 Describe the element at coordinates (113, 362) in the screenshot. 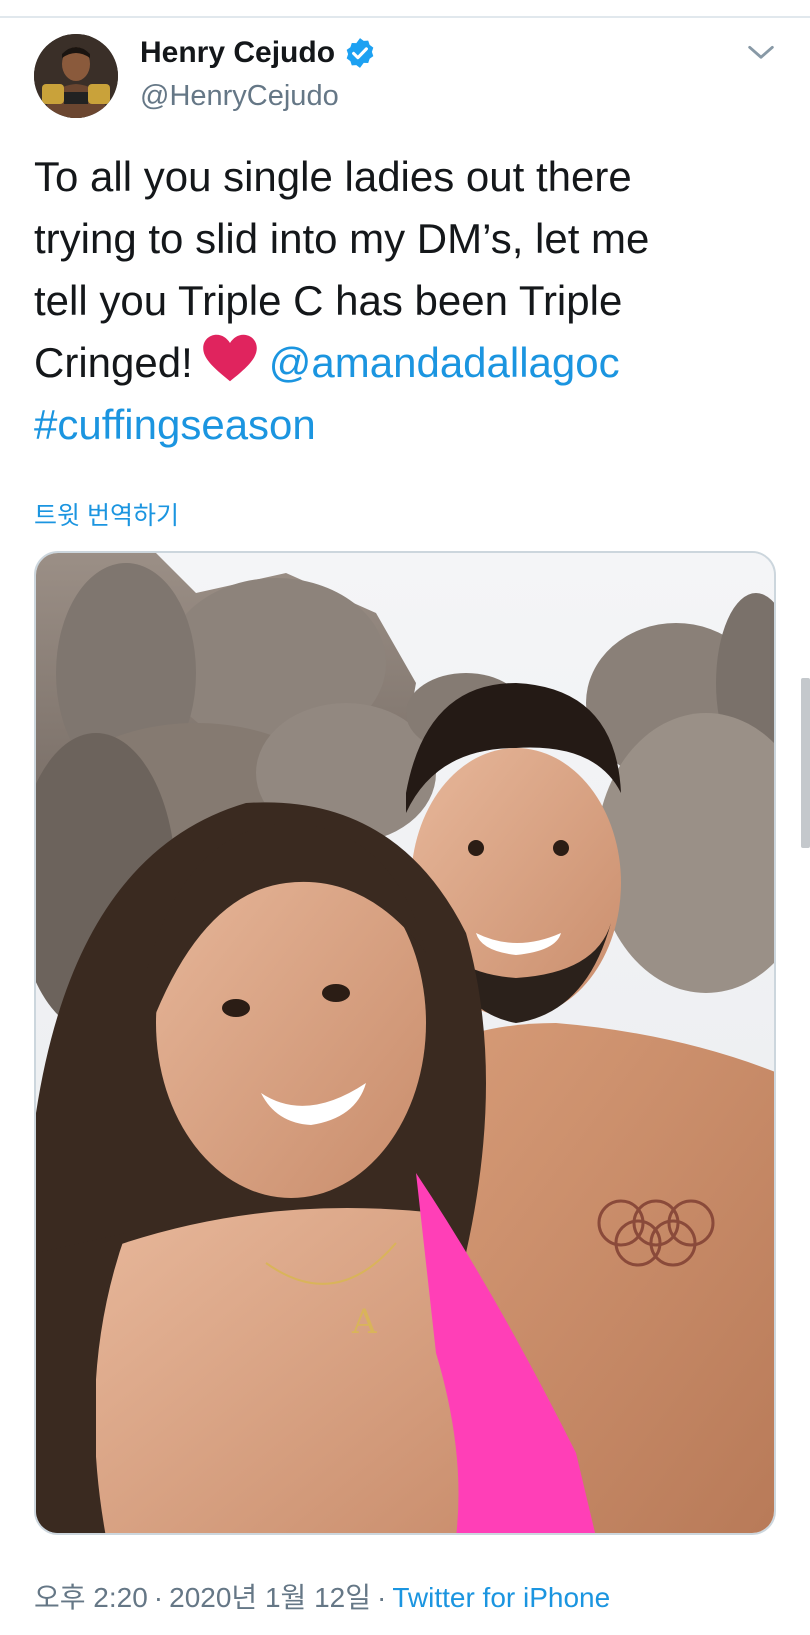

I see `tweet-line-4-prefix: Cringed!` at that location.